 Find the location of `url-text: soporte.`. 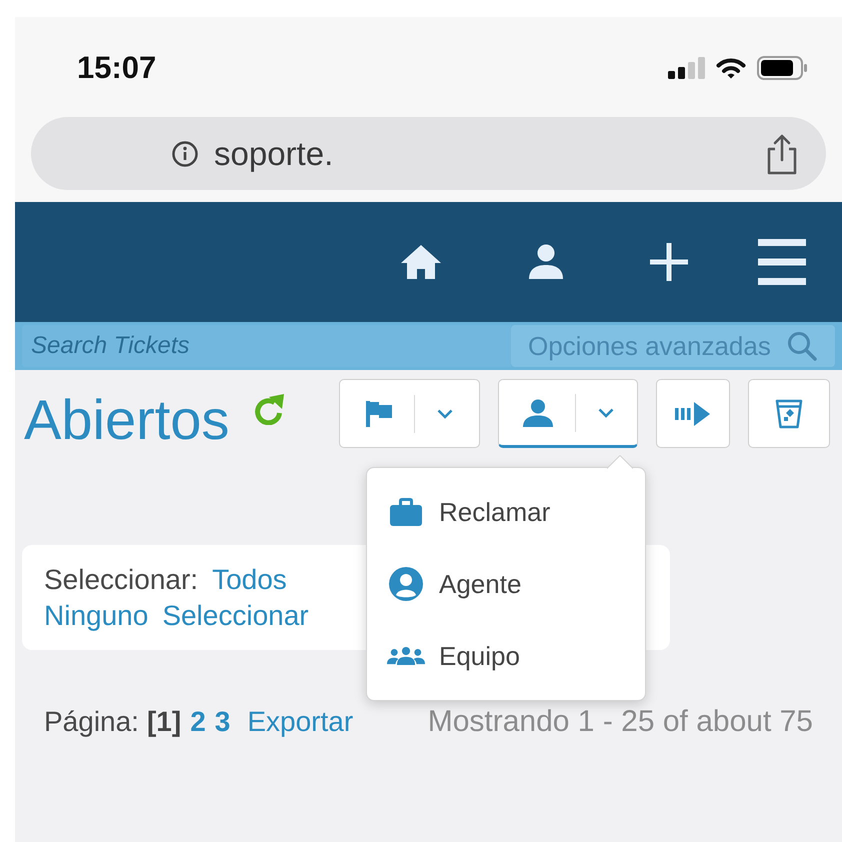

url-text: soporte. is located at coordinates (274, 153).